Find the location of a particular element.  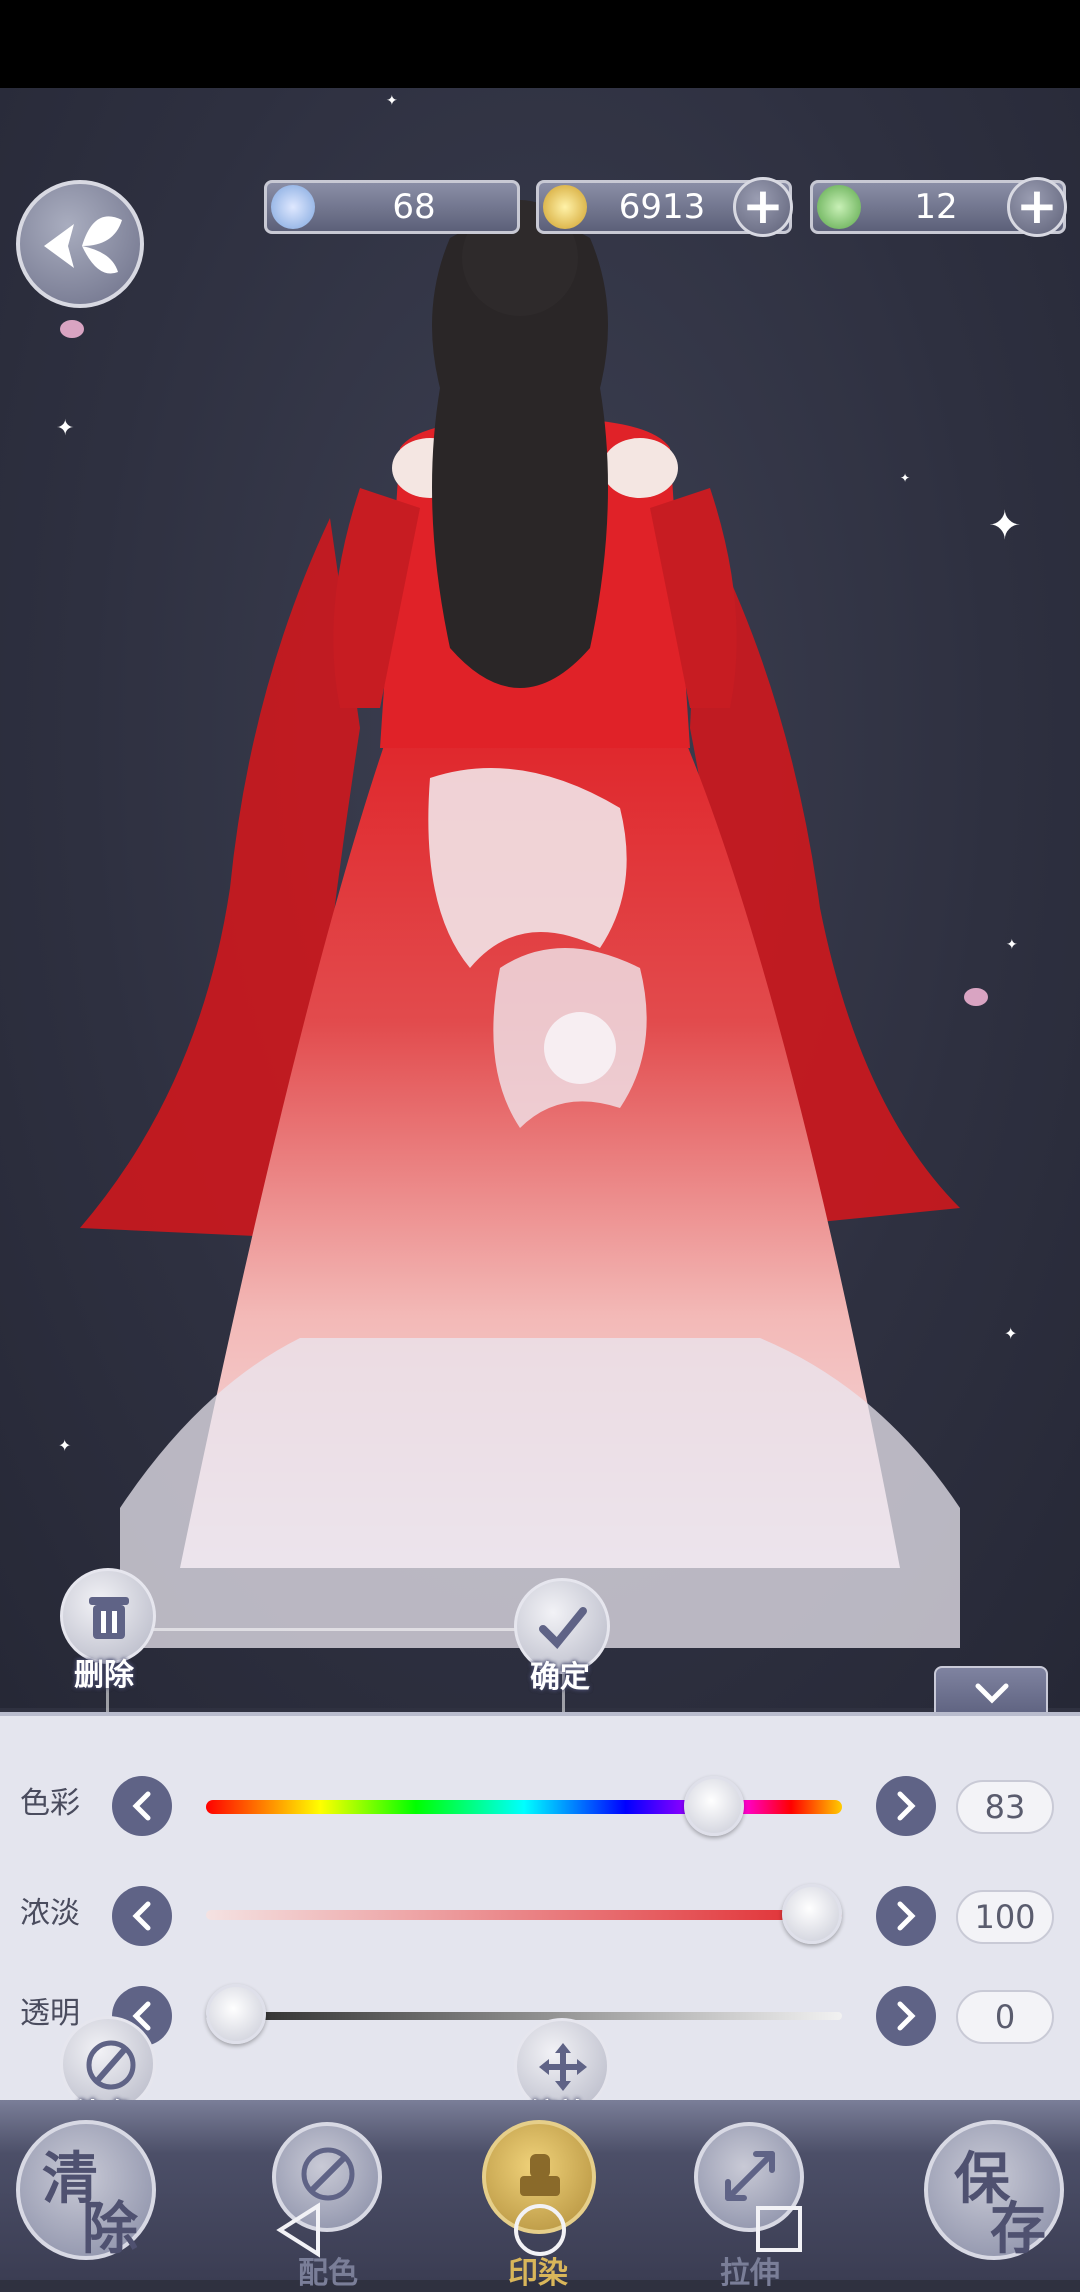

butterfly-back-icon is located at coordinates (83, 245).